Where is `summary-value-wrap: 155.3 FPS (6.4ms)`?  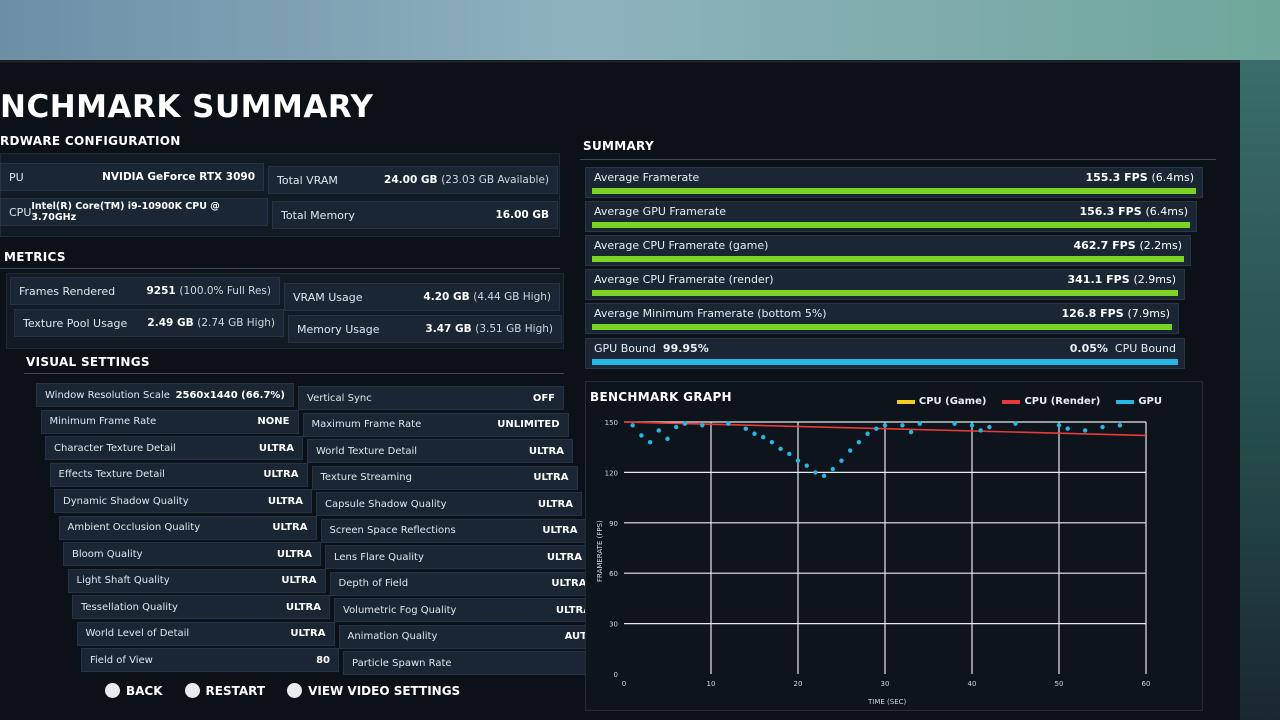
summary-value-wrap: 155.3 FPS (6.4ms) is located at coordinates (1140, 177).